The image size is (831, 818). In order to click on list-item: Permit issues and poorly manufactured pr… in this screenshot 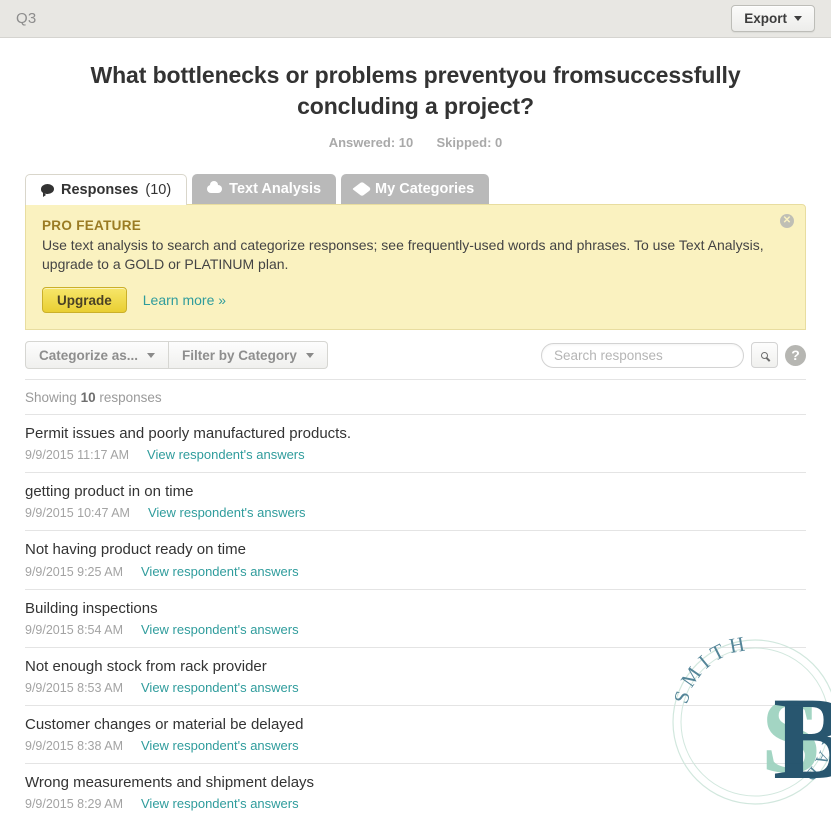, I will do `click(415, 444)`.